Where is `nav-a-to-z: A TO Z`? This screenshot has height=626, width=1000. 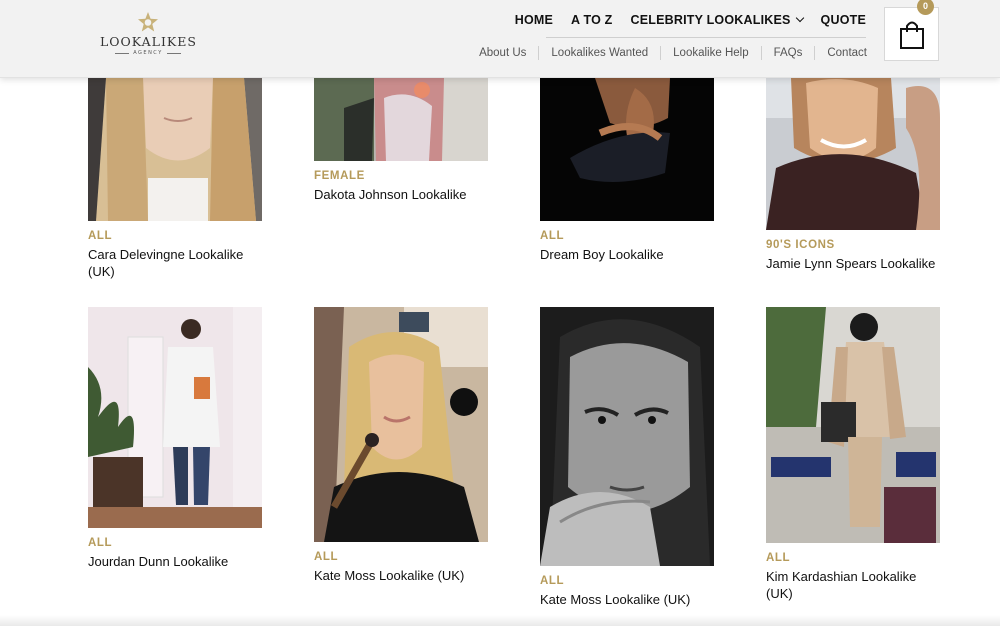
nav-a-to-z: A TO Z is located at coordinates (591, 20).